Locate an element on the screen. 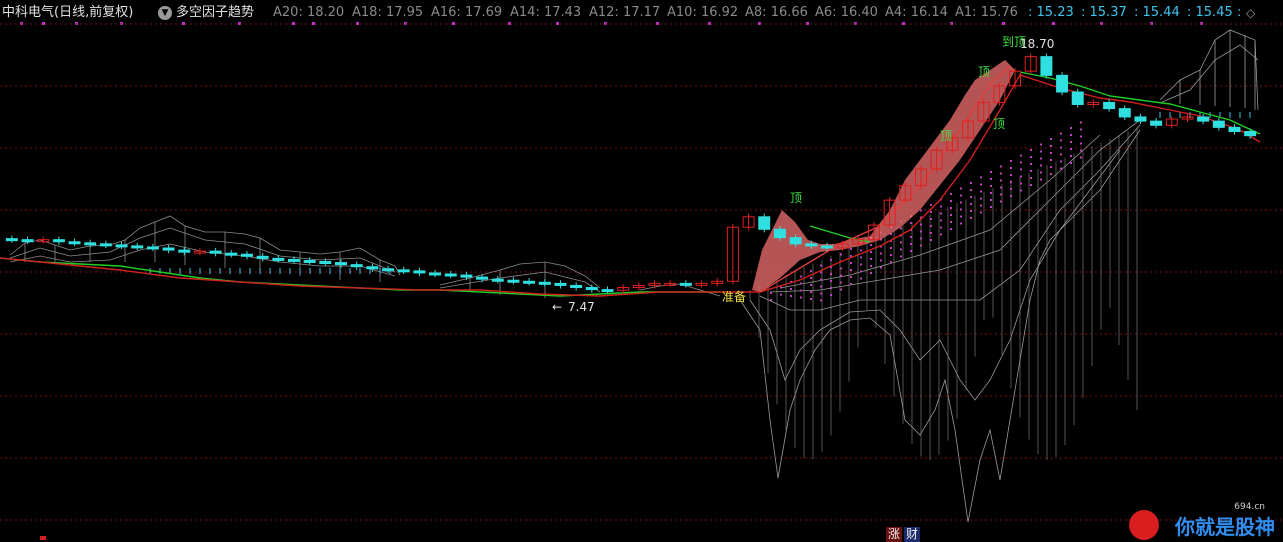 This screenshot has height=542, width=1283. annotation-top-2: 顶 is located at coordinates (946, 136).